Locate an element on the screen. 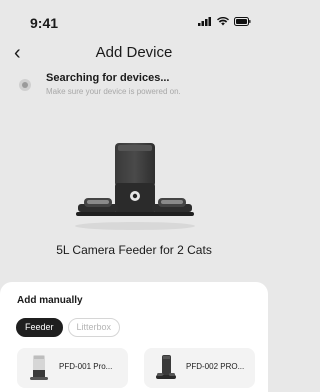 This screenshot has height=392, width=320. add-manually-title: Add manually is located at coordinates (50, 300).